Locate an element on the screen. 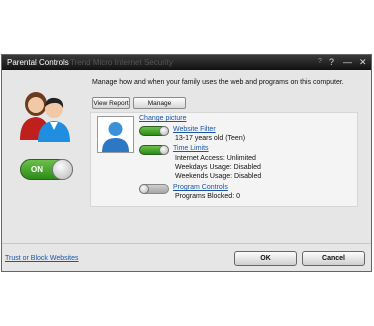 This screenshot has height=326, width=374. account-picture is located at coordinates (115, 134).